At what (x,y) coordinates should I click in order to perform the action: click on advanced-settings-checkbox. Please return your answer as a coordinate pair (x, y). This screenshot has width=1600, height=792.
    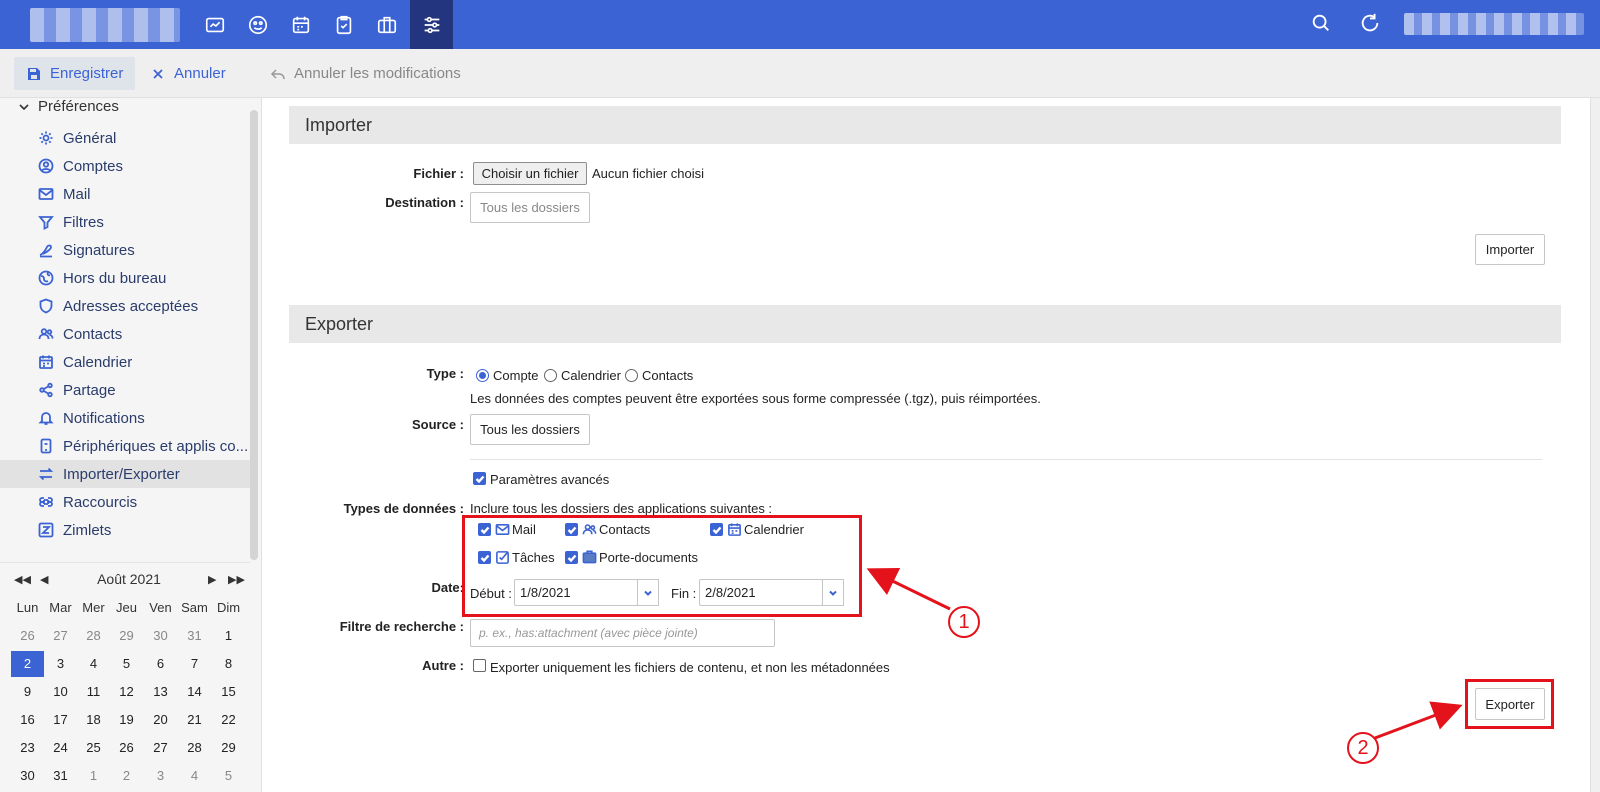
    Looking at the image, I should click on (479, 478).